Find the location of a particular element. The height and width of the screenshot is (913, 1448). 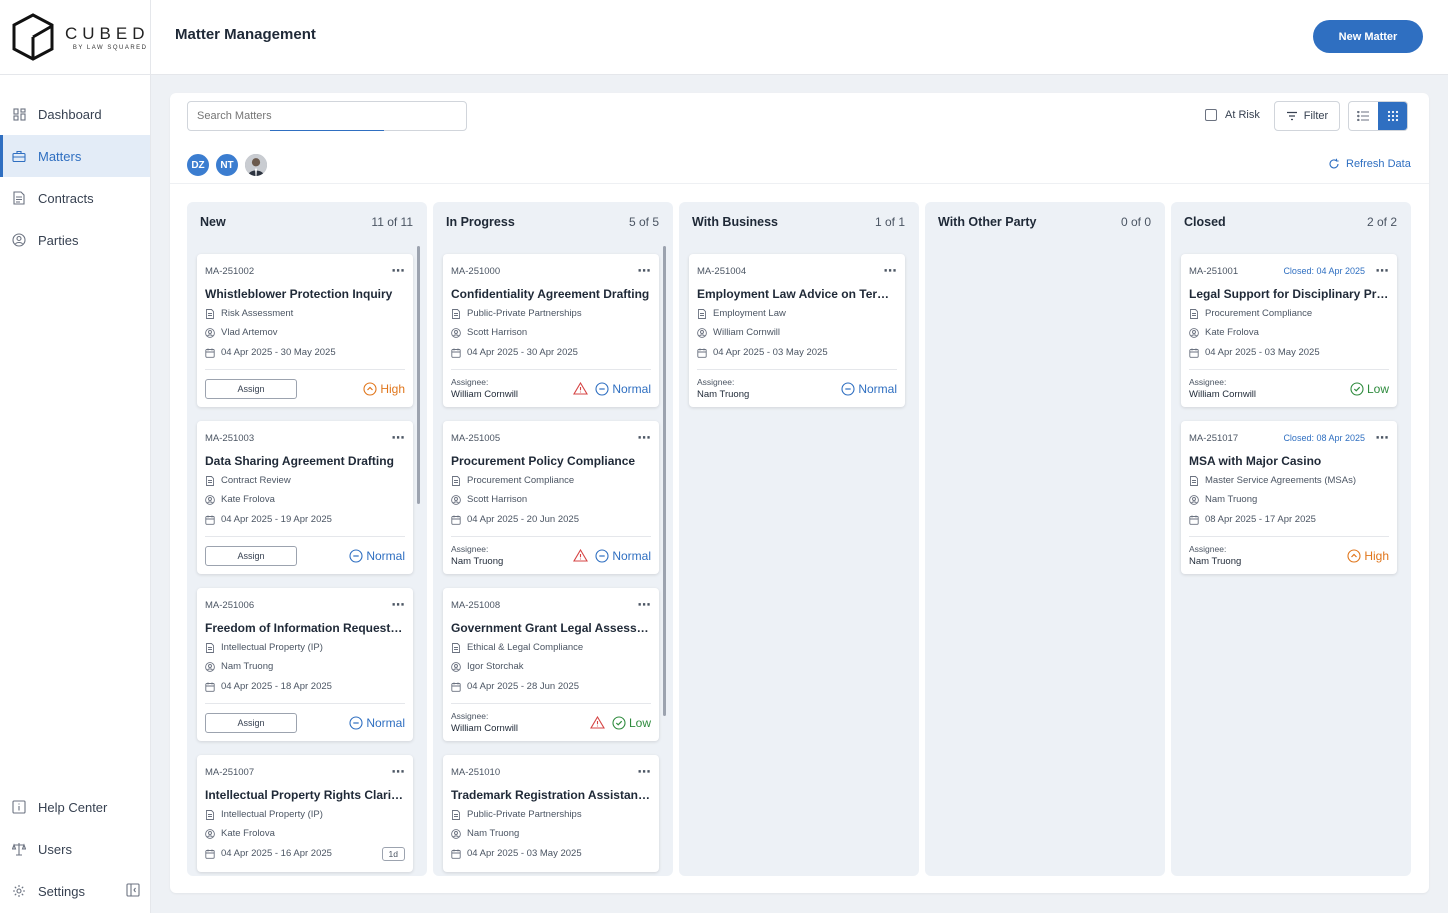

search-focus-indicator is located at coordinates (327, 130).